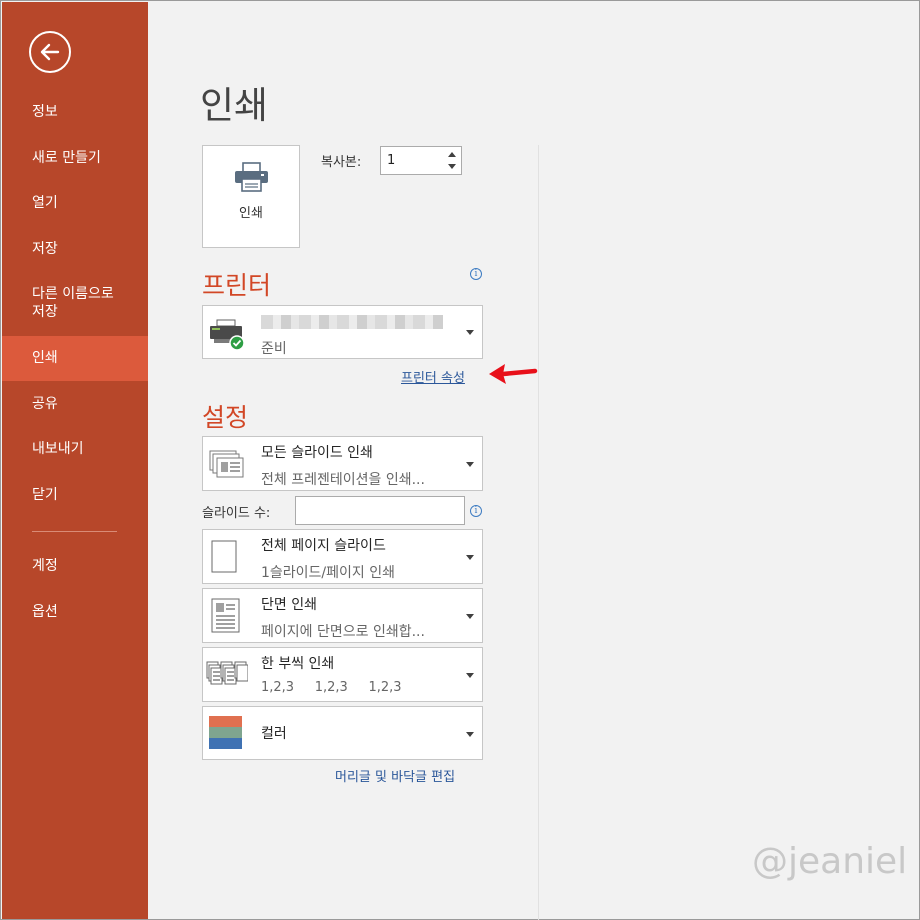 This screenshot has width=920, height=920. Describe the element at coordinates (433, 376) in the screenshot. I see `printer-properties-link: 프린터 속성` at that location.